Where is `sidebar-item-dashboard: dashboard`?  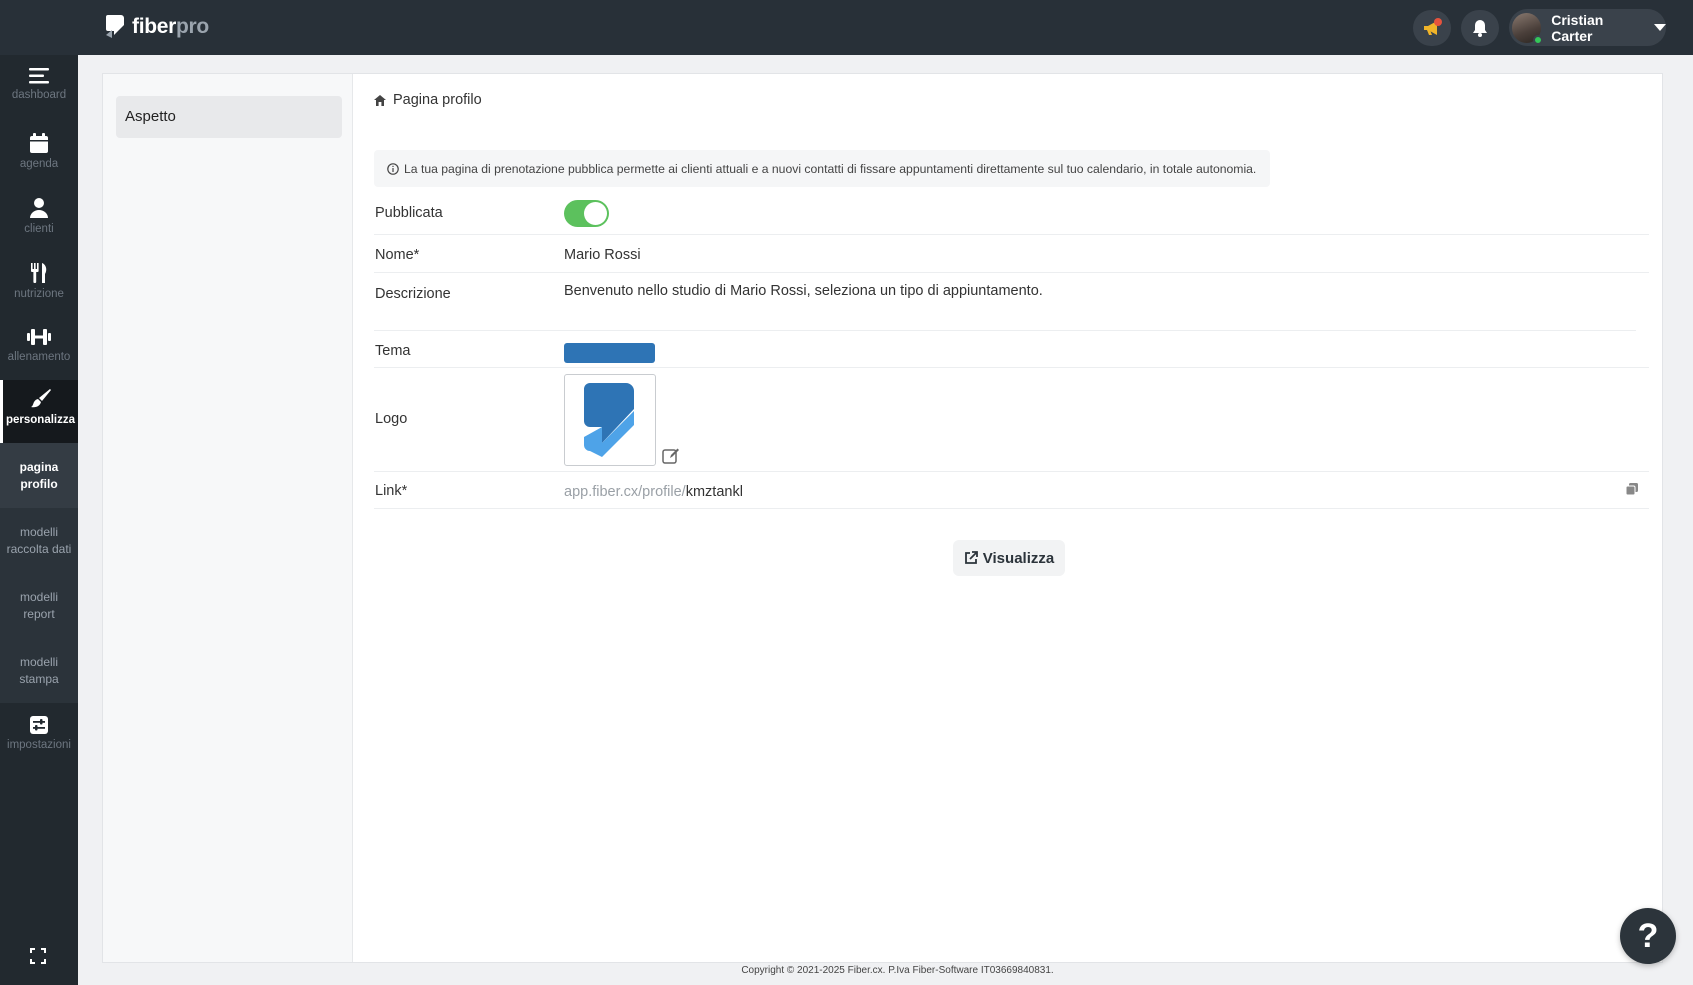
sidebar-item-dashboard: dashboard is located at coordinates (39, 91).